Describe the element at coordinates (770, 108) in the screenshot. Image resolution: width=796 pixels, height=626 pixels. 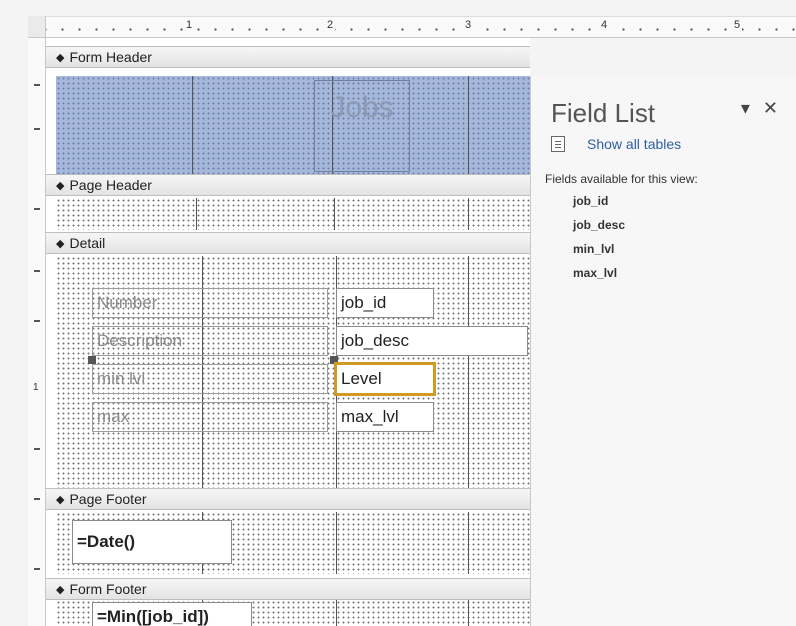
I see `close-icon: ✕` at that location.